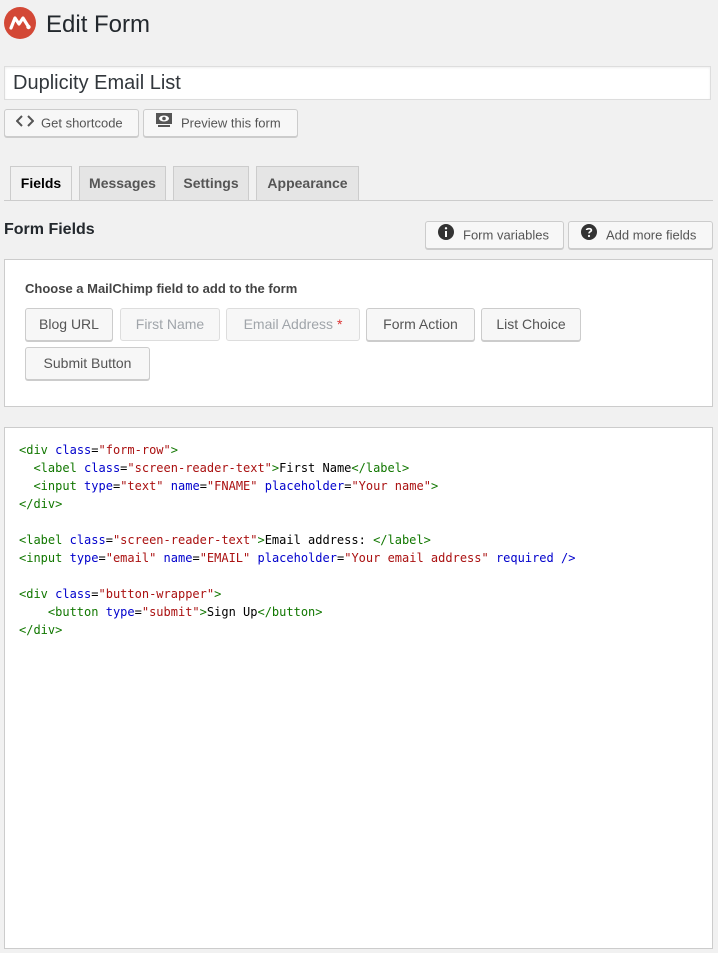  I want to click on field-blog-url-button: Blog URL, so click(69, 324).